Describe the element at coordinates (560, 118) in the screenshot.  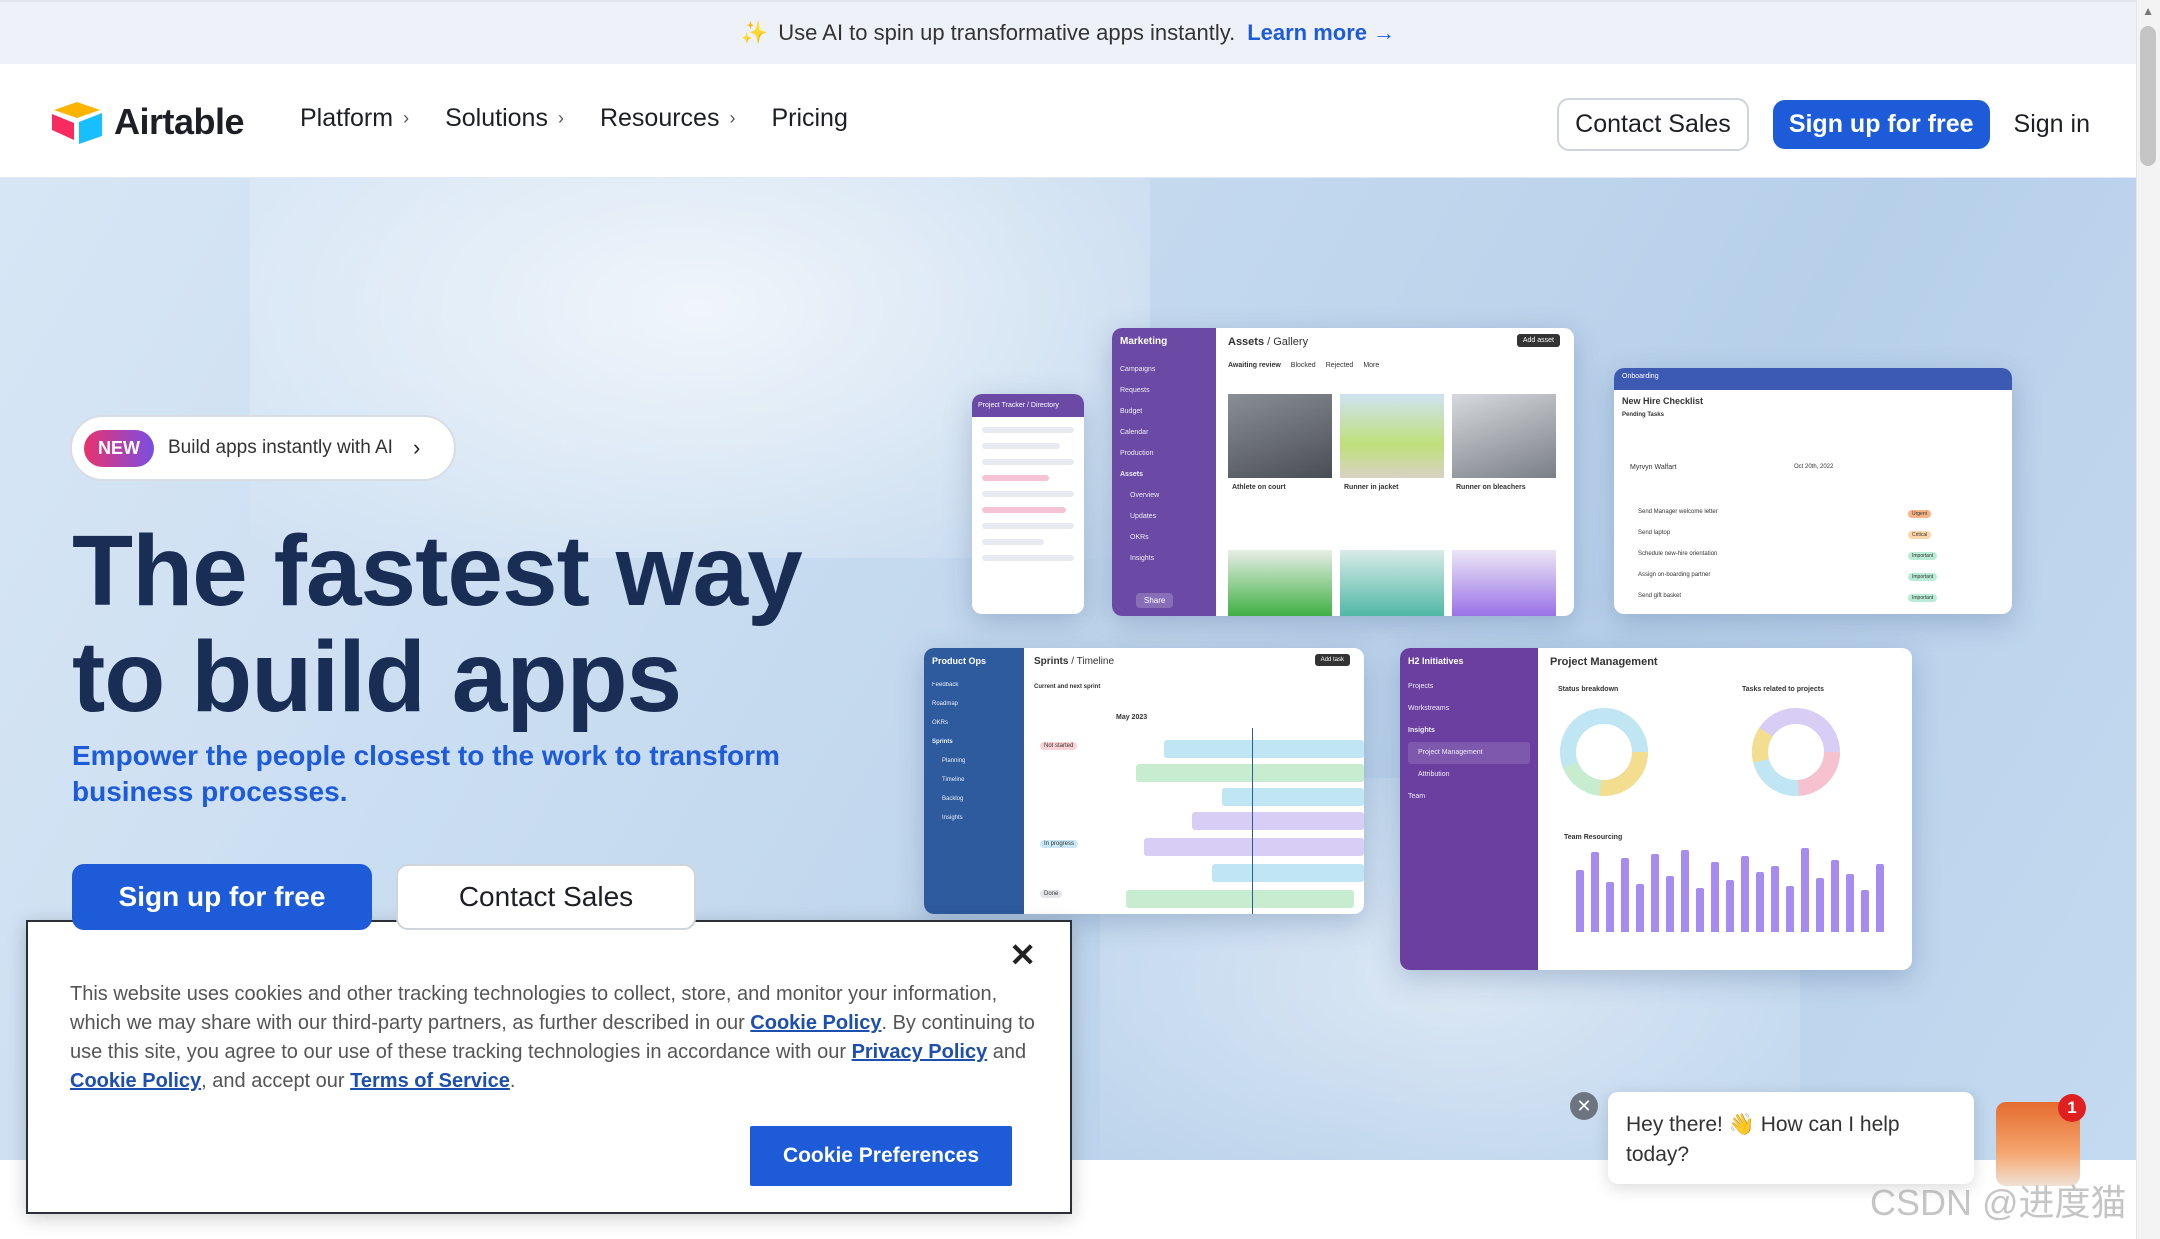
I see `chevron-right-icon: ›` at that location.